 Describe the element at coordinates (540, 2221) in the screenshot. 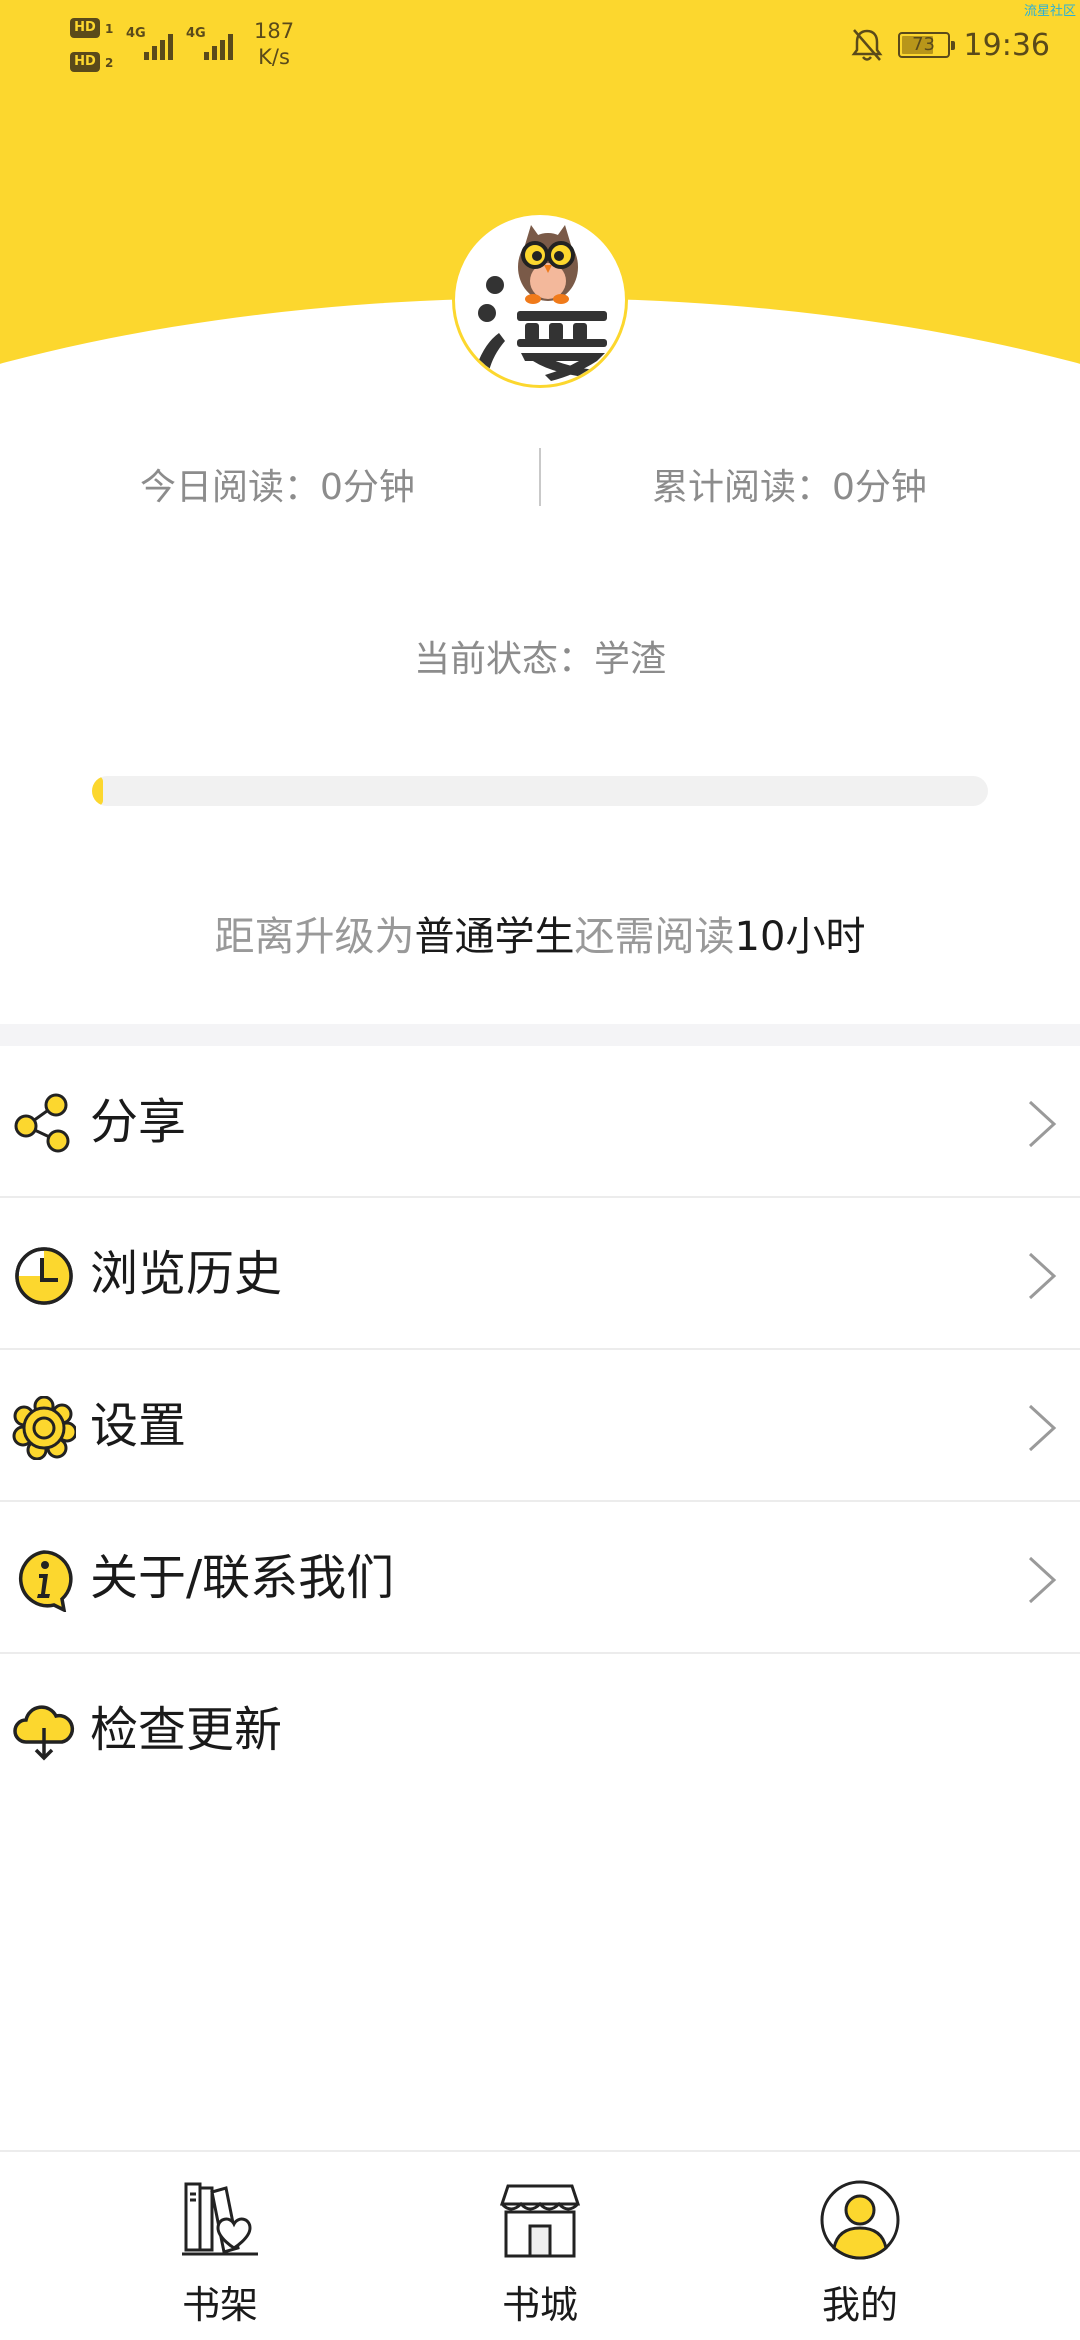

I see `bookstore-icon` at that location.